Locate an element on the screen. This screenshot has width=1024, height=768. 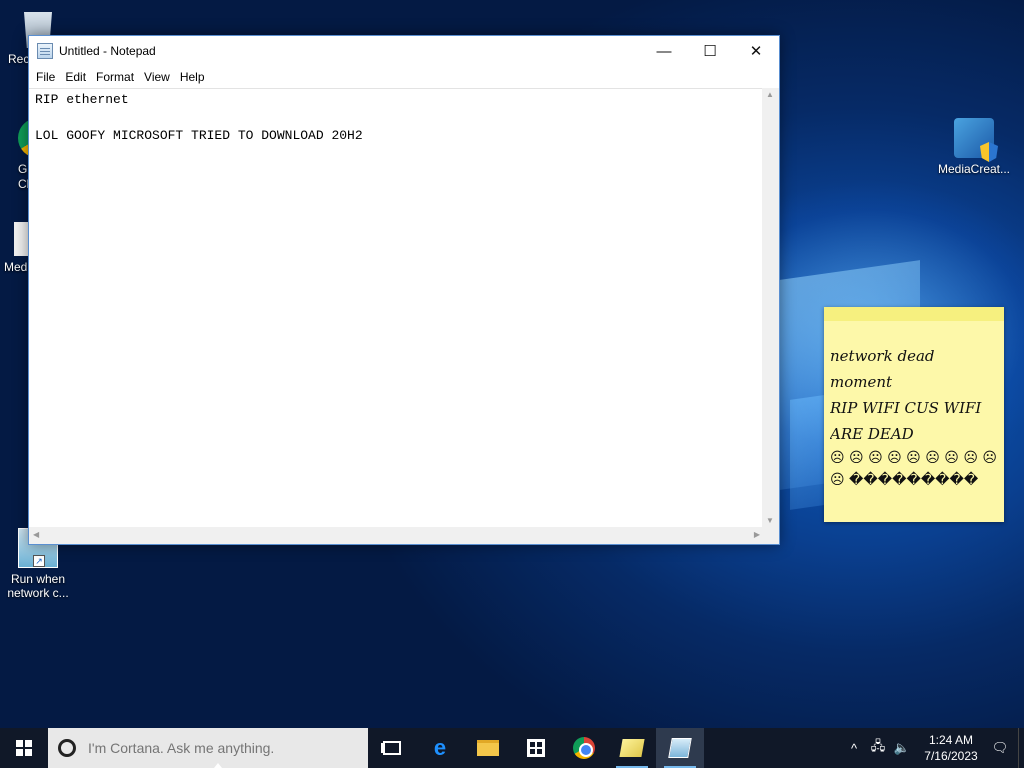
sticky-note-line: ARE DEAD is located at coordinates (872, 434).